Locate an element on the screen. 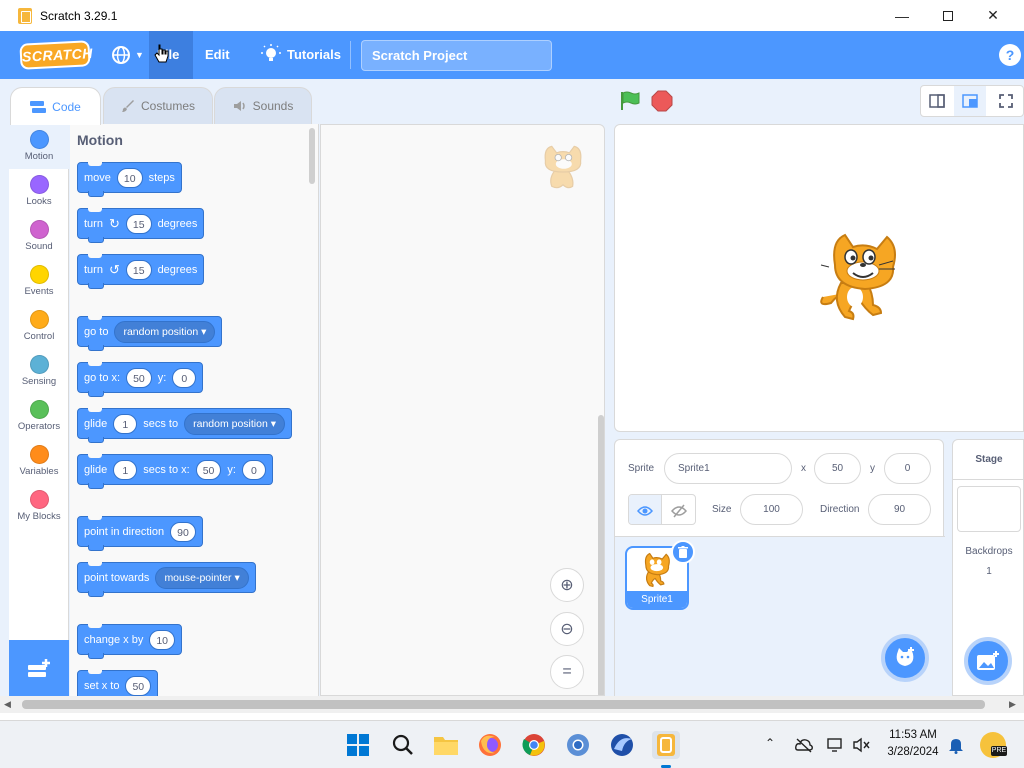  block-glide-to: glide 1 secs to random position is located at coordinates (185, 425).